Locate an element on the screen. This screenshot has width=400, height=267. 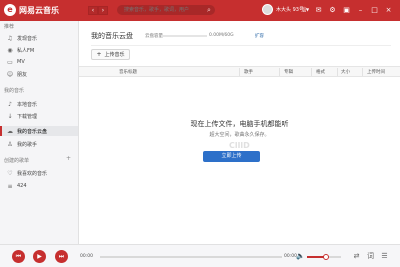
player-bar: ⏮ ▶ ⏭ 00:00 00:00 🔈 ⇄ 词 ☰ is located at coordinates (200, 255).